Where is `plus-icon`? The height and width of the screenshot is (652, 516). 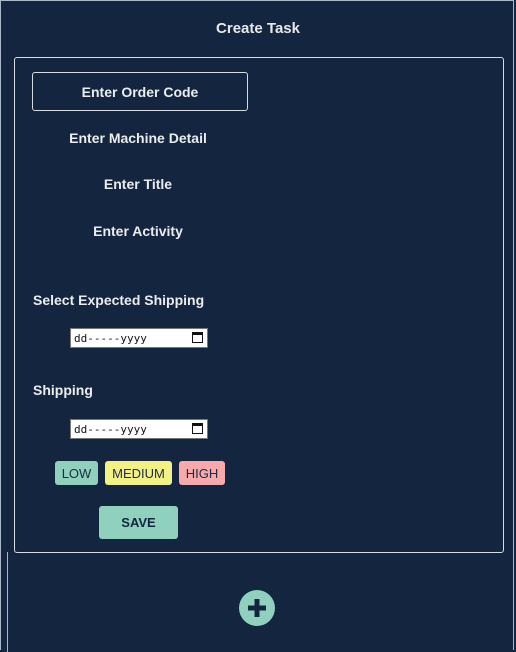
plus-icon is located at coordinates (257, 608).